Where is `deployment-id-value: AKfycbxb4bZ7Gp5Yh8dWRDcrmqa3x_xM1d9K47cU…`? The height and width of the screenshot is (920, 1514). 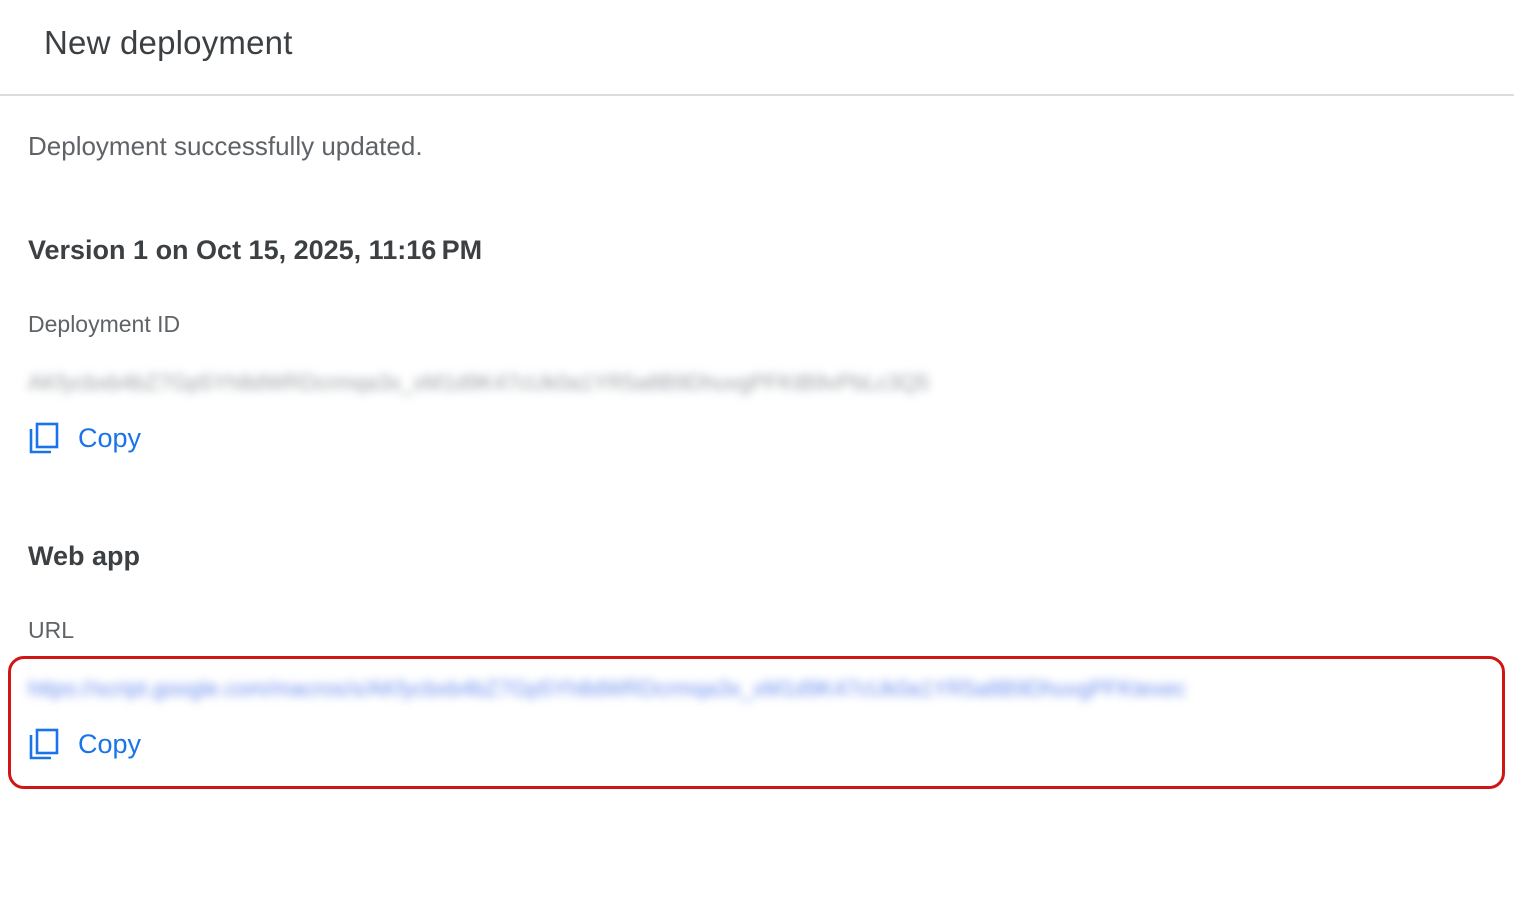 deployment-id-value: AKfycbxb4bZ7Gp5Yh8dWRDcrmqa3x_xM1d9K47cU… is located at coordinates (479, 382).